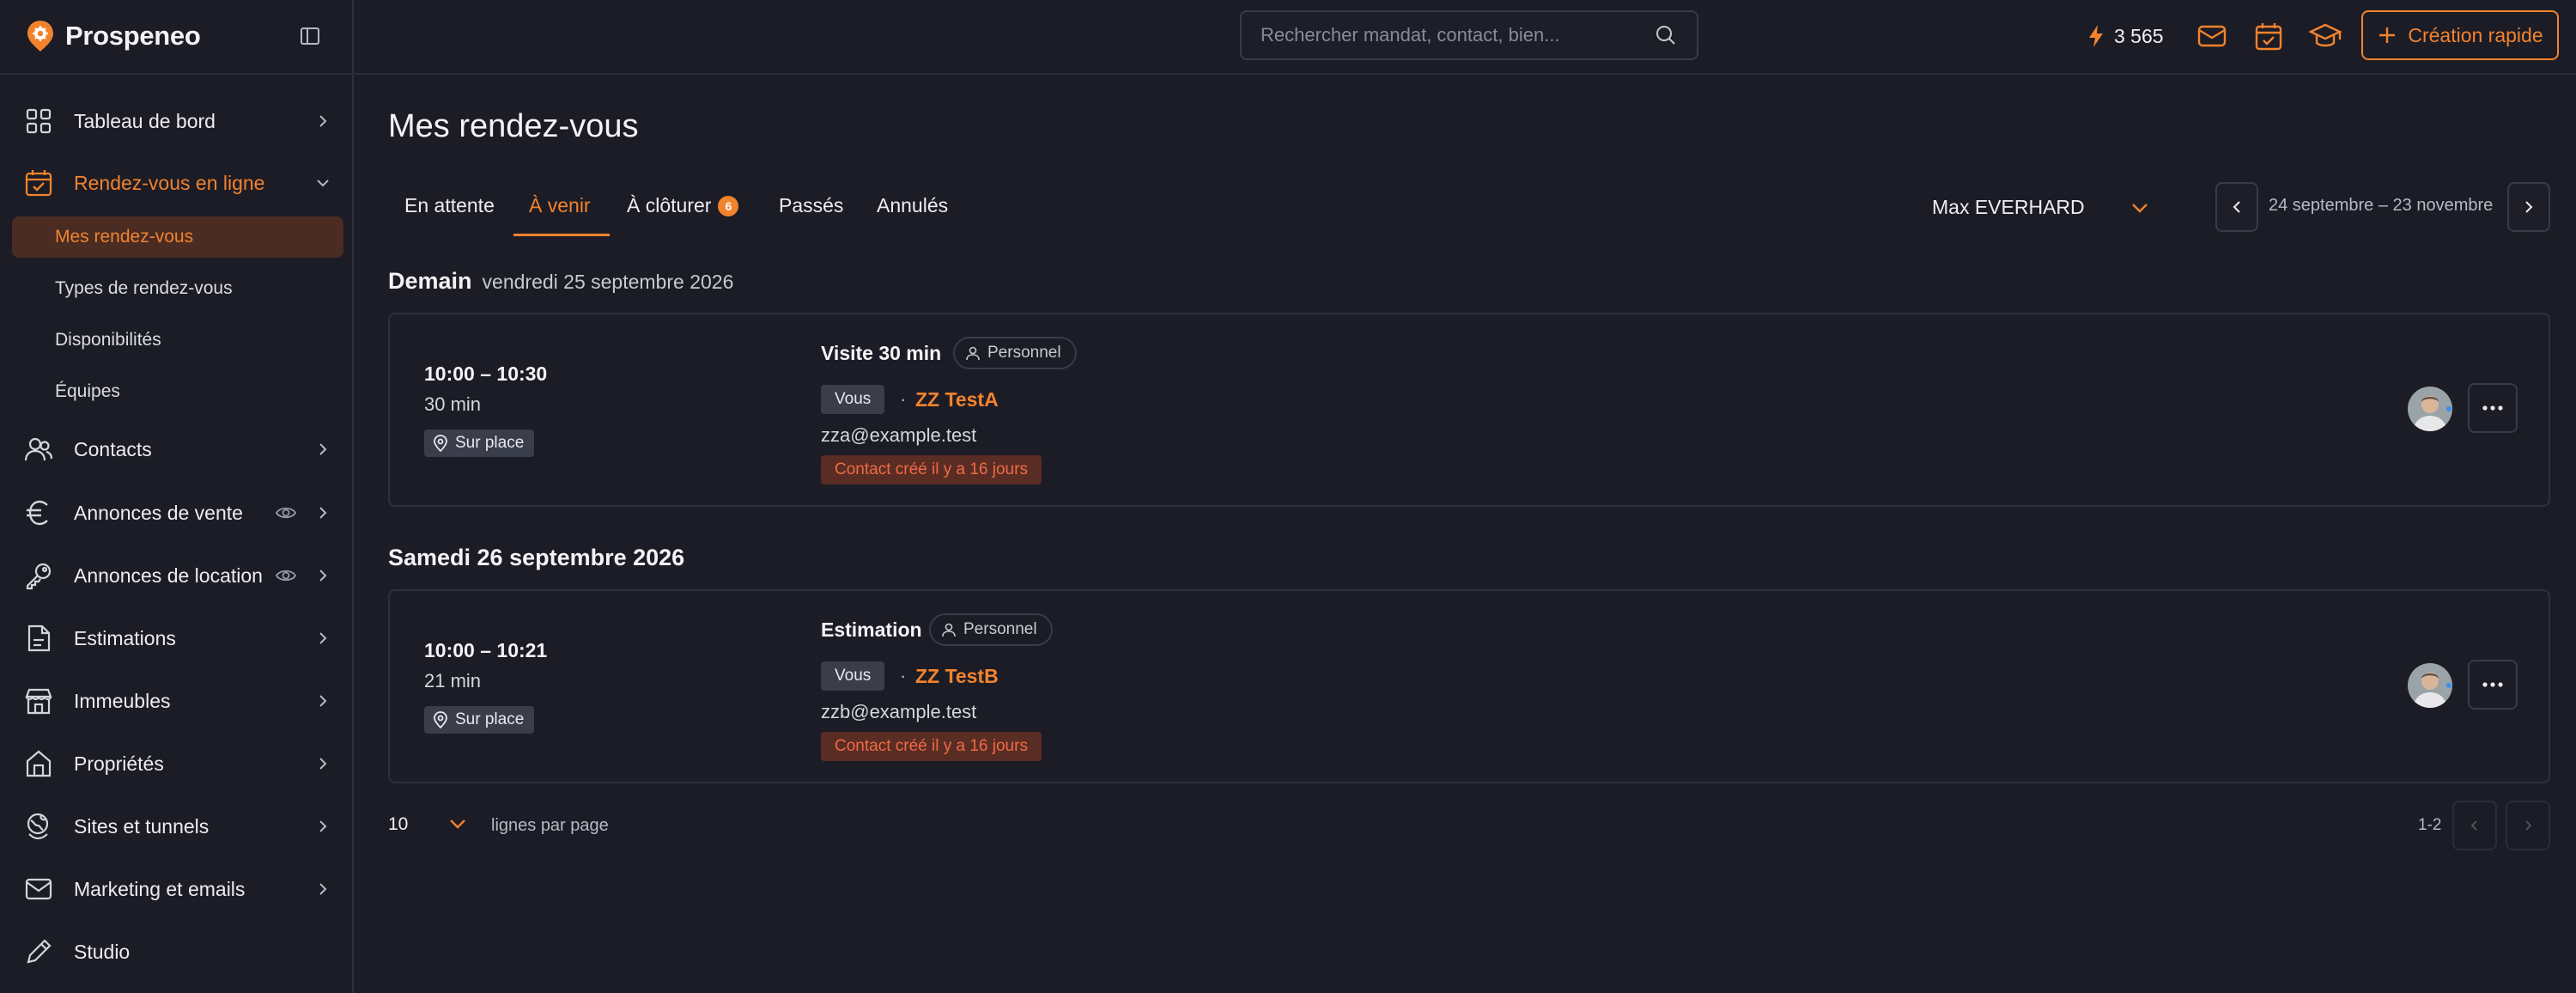 This screenshot has height=993, width=2576. Describe the element at coordinates (177, 288) in the screenshot. I see `sidebar-subitem-types: Types de rendez-vous` at that location.